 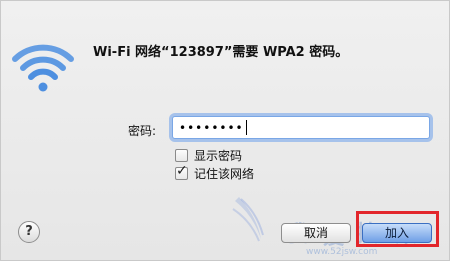 I want to click on help-button: ?, so click(x=29, y=232).